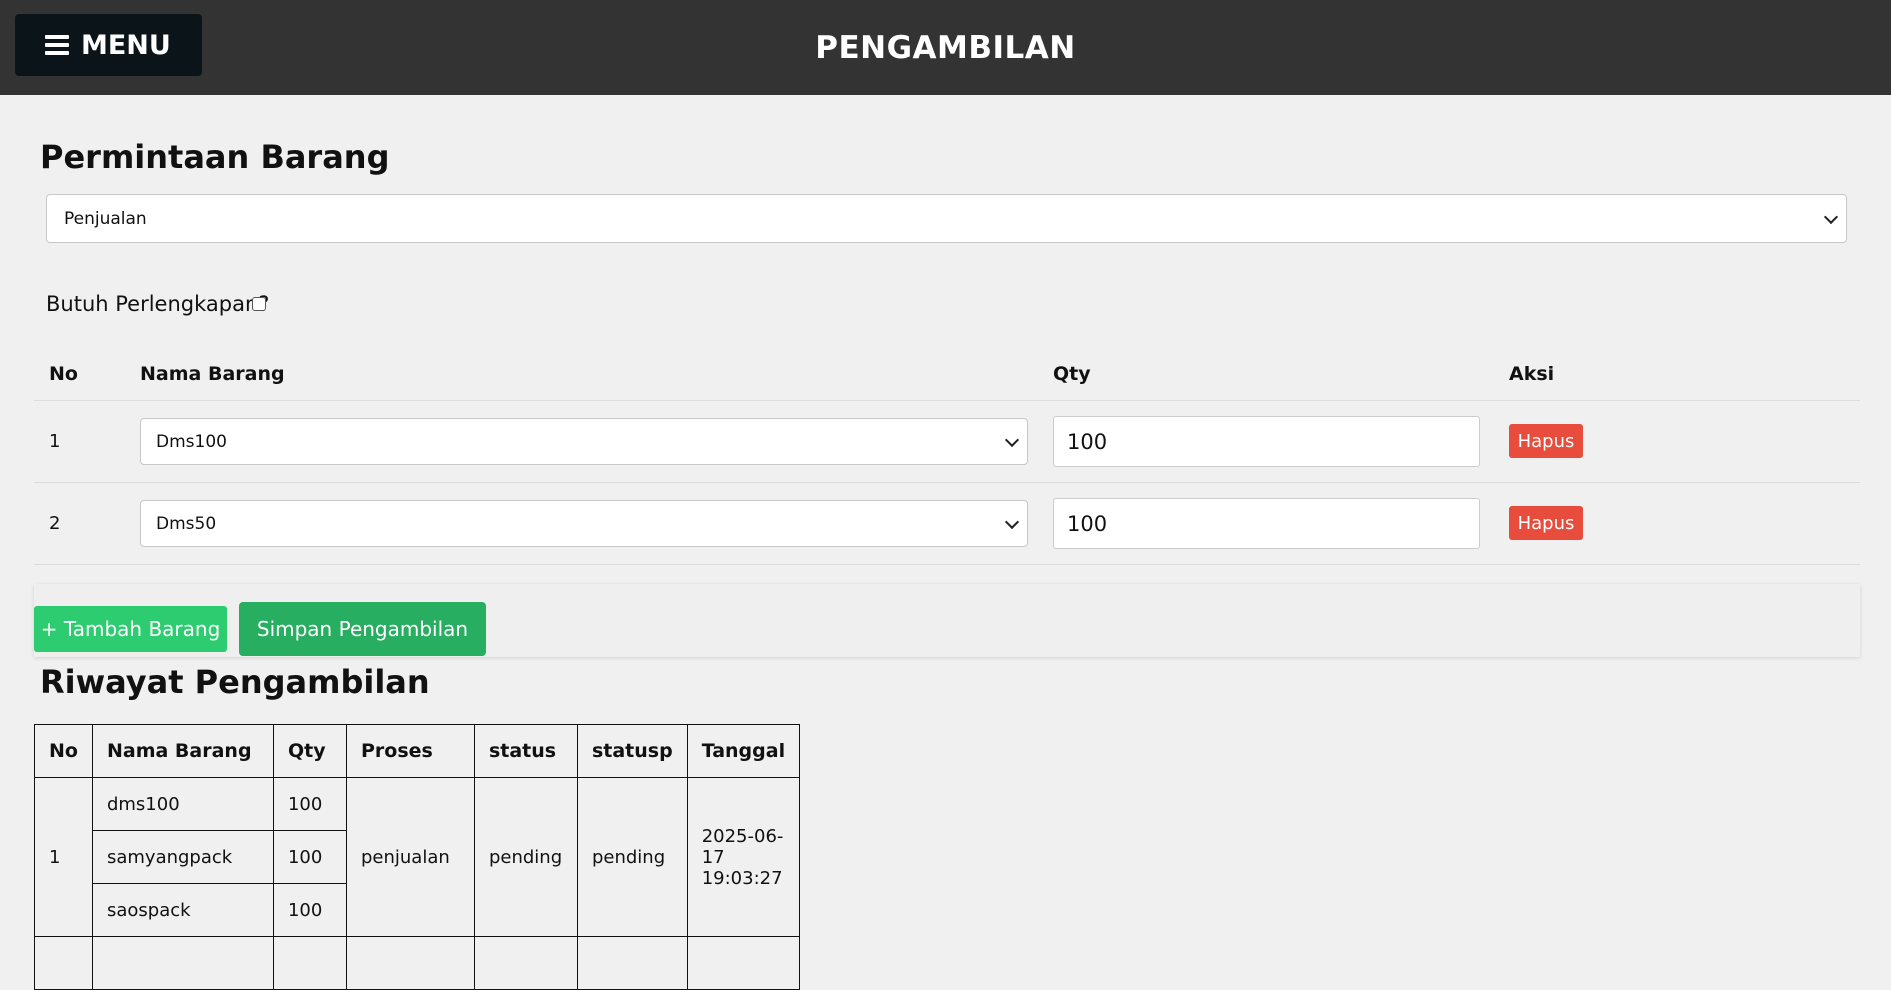 This screenshot has width=1891, height=990. Describe the element at coordinates (743, 857) in the screenshot. I see `entry-date: 2025-06-17 19:03:27` at that location.